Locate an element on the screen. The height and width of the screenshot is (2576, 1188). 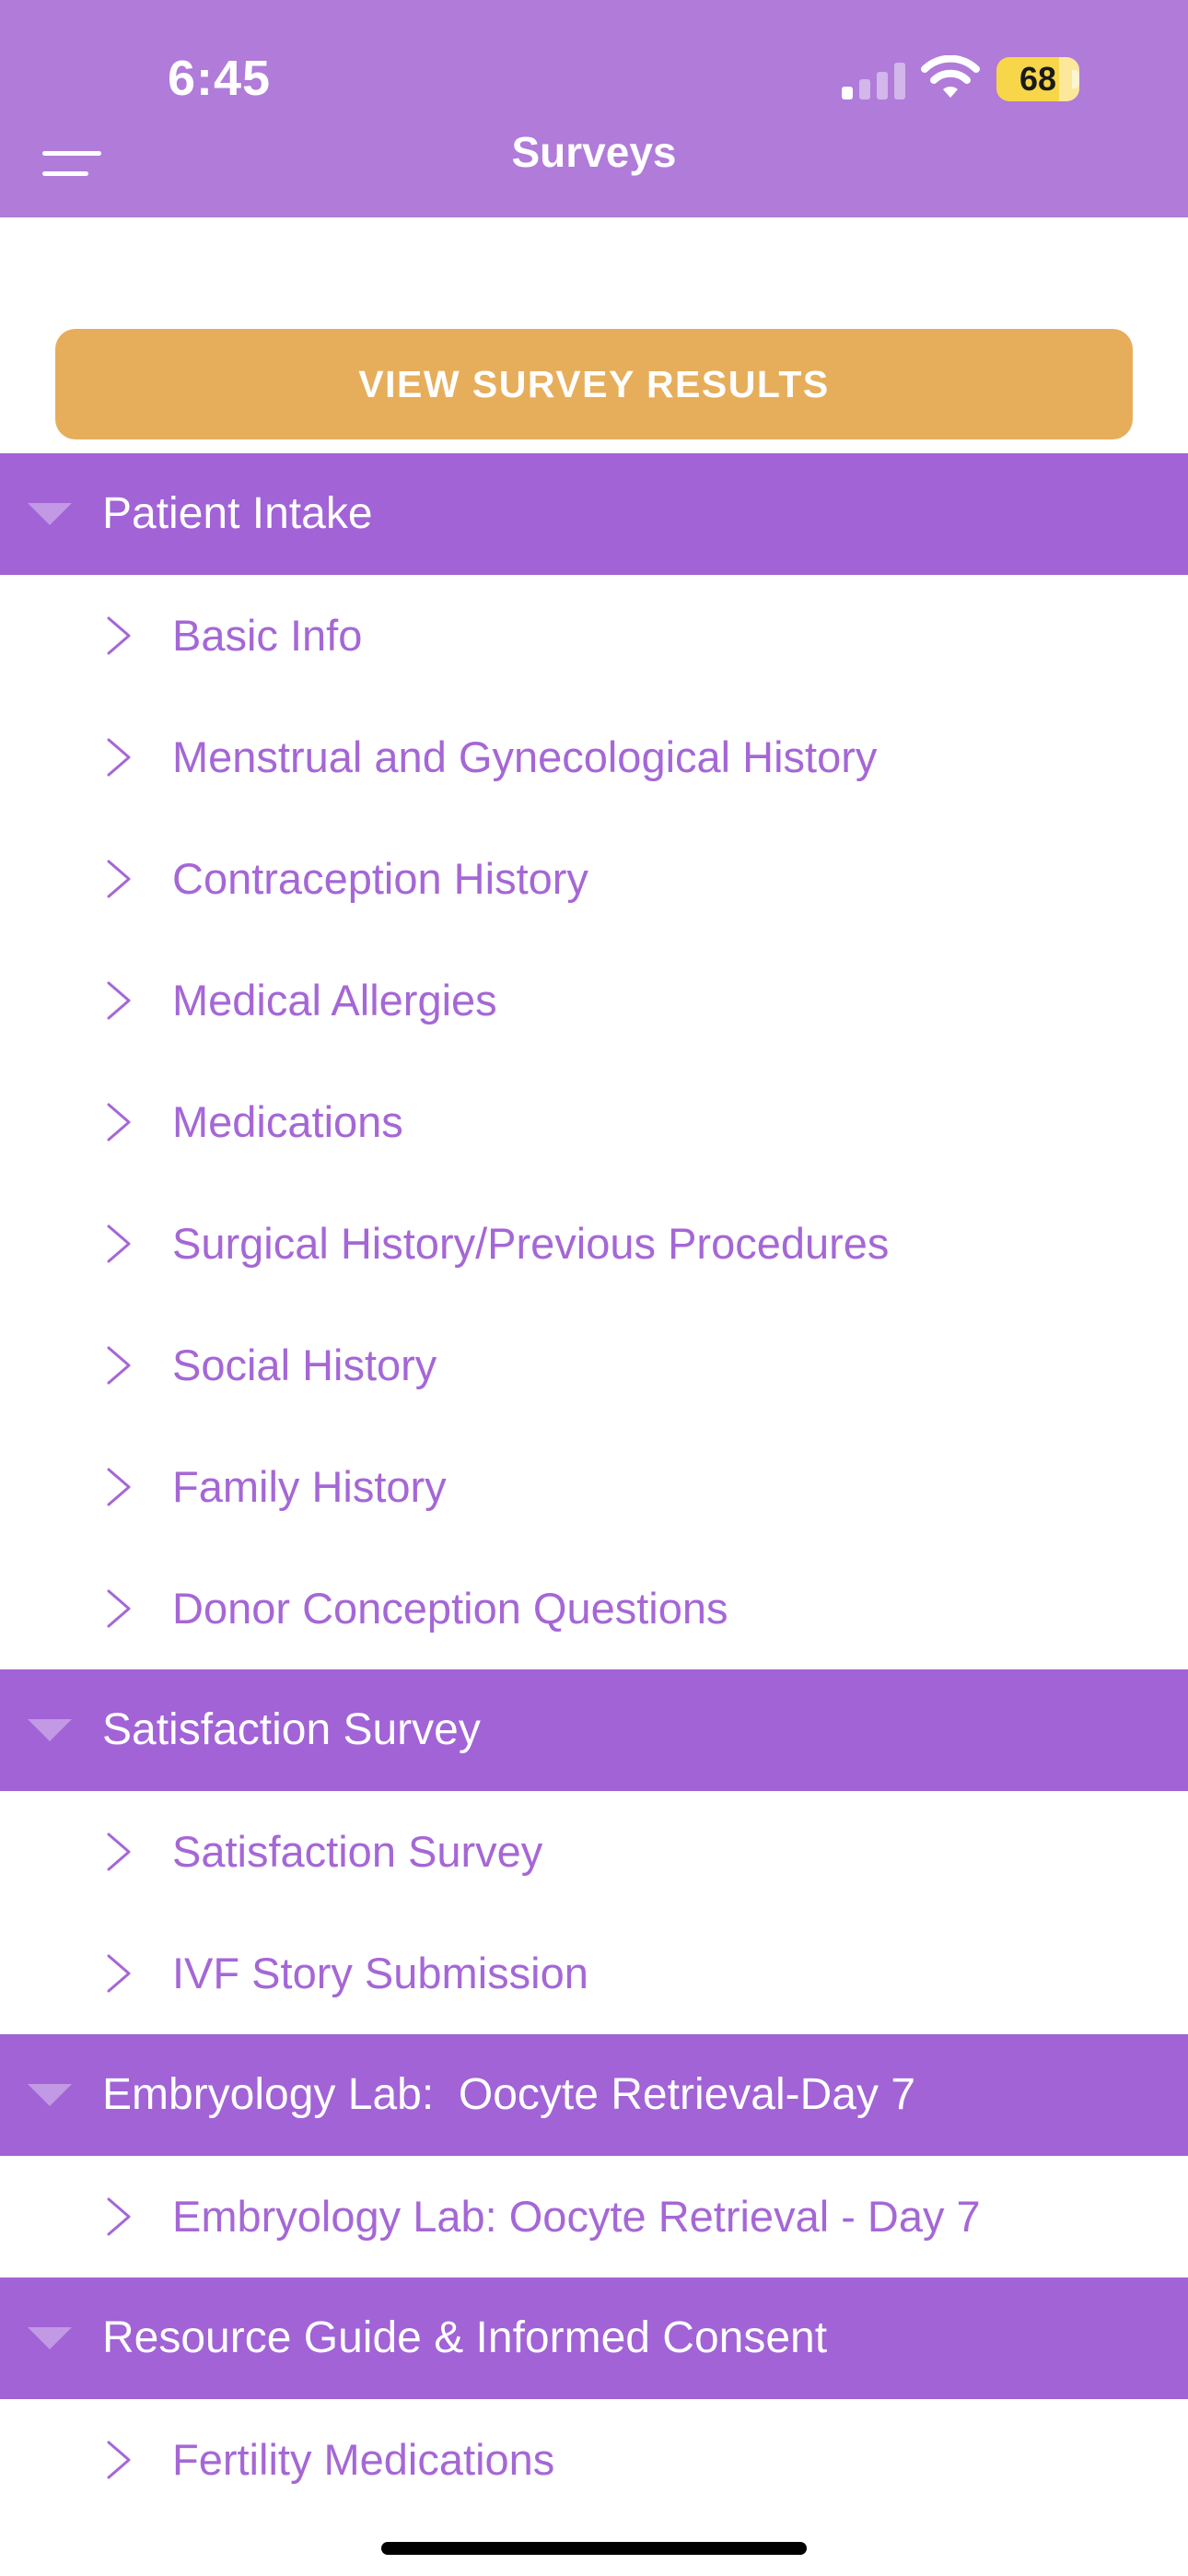
battery-cap is located at coordinates (1075, 79).